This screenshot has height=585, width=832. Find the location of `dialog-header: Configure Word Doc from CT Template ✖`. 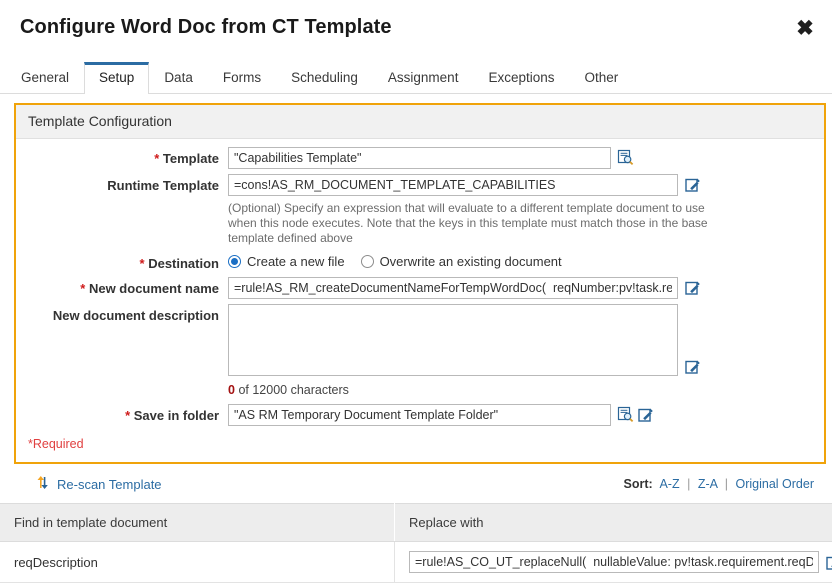

dialog-header: Configure Word Doc from CT Template ✖ is located at coordinates (416, 29).